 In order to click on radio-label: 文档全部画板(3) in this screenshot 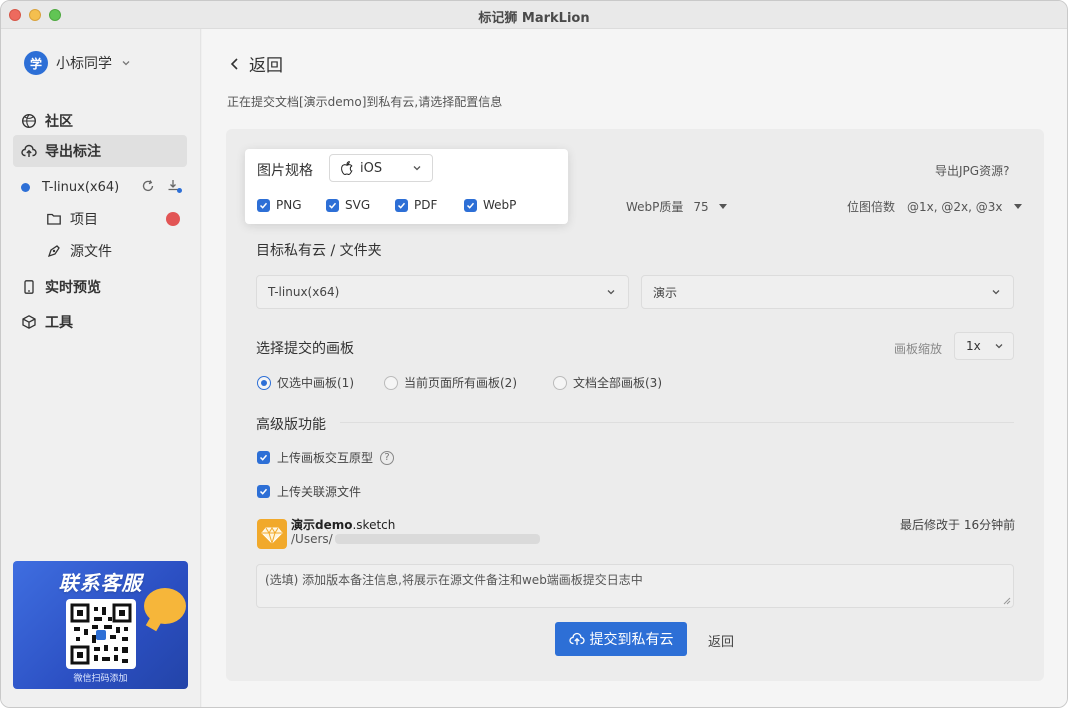, I will do `click(617, 383)`.